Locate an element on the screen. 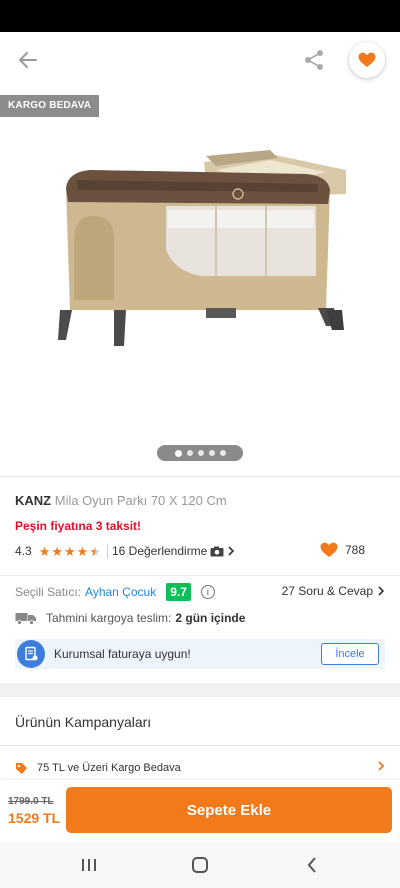 The width and height of the screenshot is (400, 888). half-star-icon: ★ is located at coordinates (95, 551).